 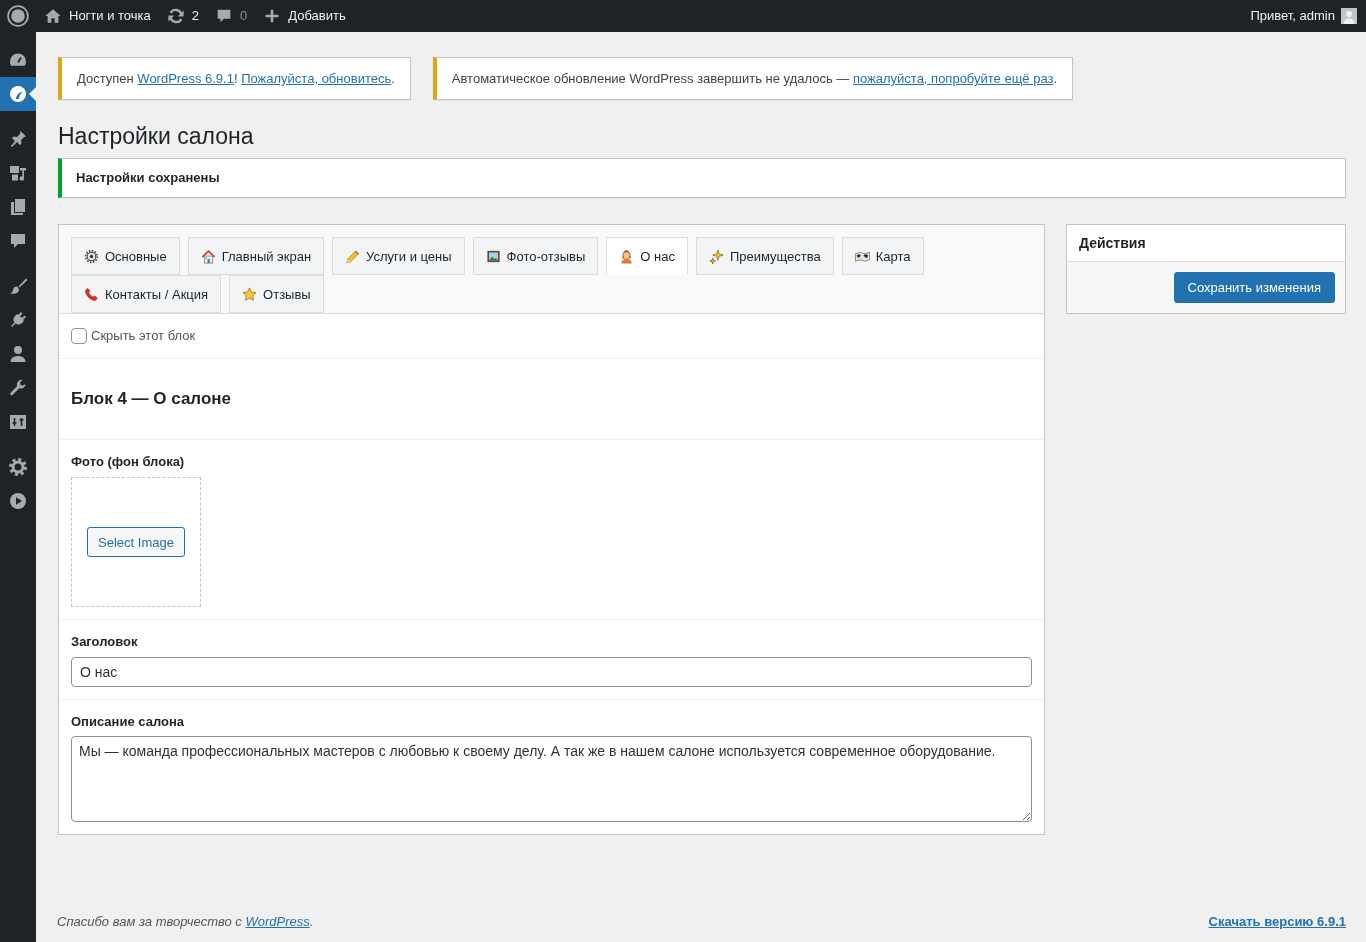 I want to click on tab: О нас, so click(x=647, y=256).